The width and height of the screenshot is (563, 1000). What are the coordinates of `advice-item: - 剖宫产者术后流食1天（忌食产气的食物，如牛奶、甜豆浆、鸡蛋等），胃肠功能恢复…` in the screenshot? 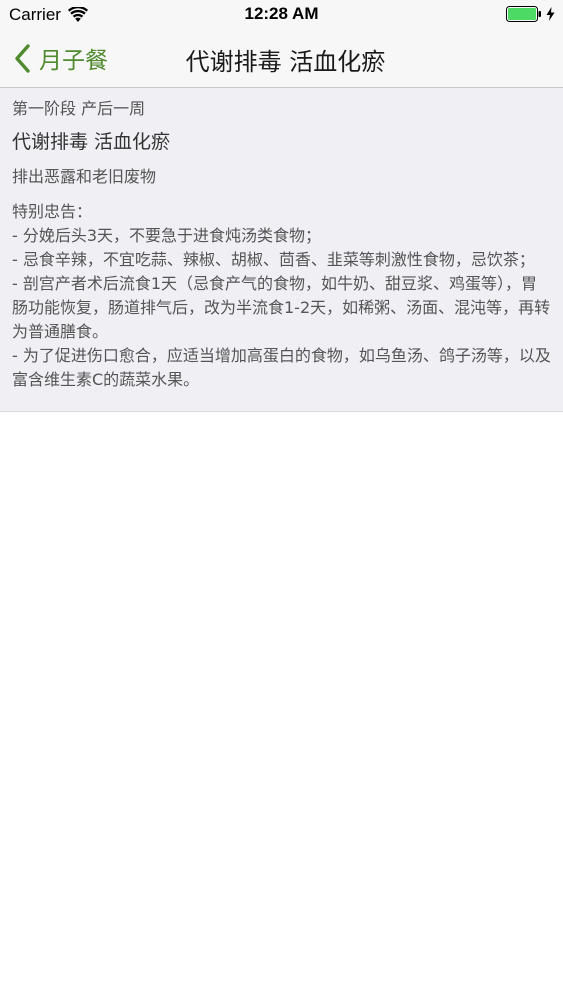 It's located at (281, 307).